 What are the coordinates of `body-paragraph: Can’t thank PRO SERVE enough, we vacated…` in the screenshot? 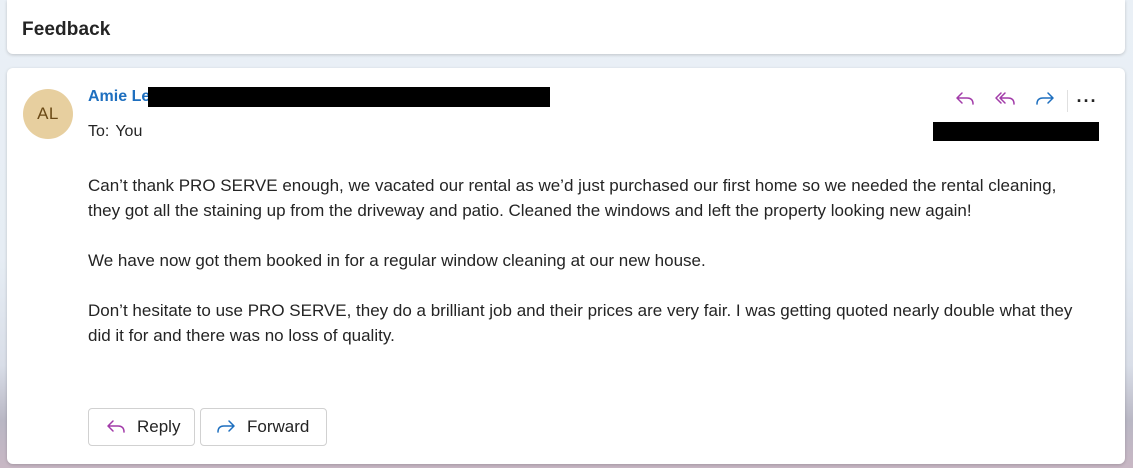 It's located at (572, 198).